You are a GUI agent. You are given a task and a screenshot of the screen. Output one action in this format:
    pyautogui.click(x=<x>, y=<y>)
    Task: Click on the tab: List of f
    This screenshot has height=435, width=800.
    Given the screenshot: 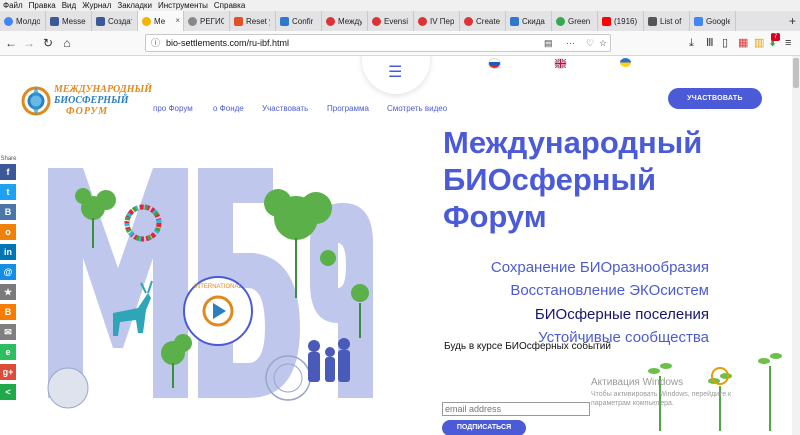 What is the action you would take?
    pyautogui.click(x=667, y=21)
    